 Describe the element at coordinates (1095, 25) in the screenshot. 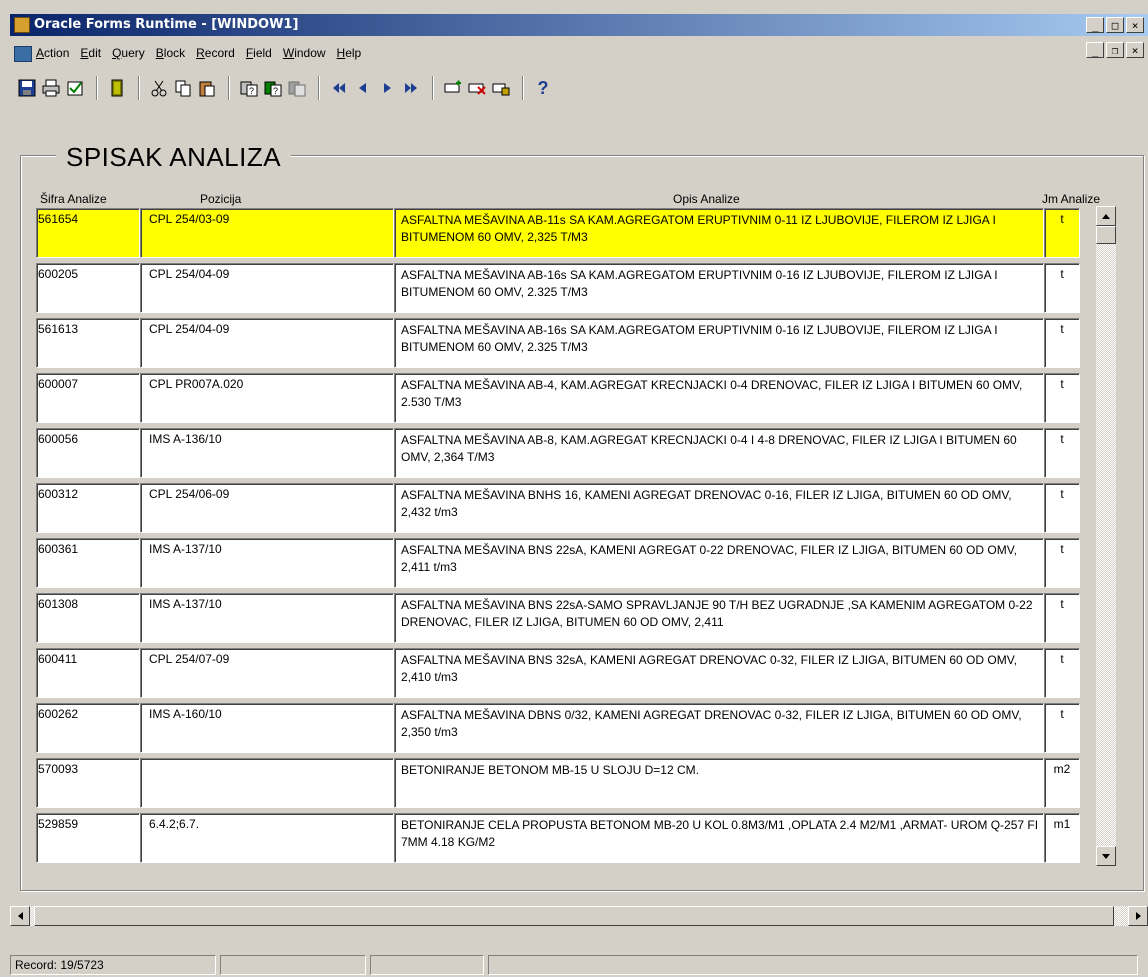

I see `minimize-button: _` at that location.